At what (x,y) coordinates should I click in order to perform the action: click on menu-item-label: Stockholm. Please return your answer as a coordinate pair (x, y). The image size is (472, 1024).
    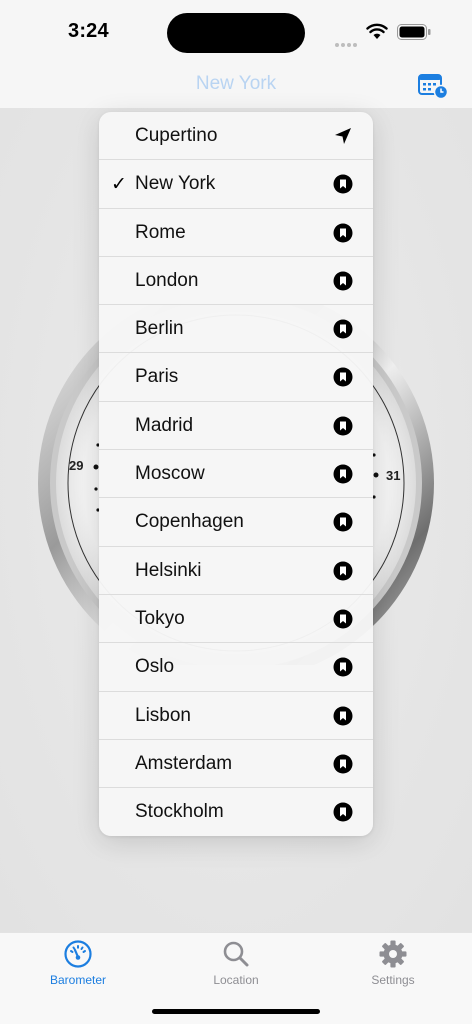
    Looking at the image, I should click on (179, 812).